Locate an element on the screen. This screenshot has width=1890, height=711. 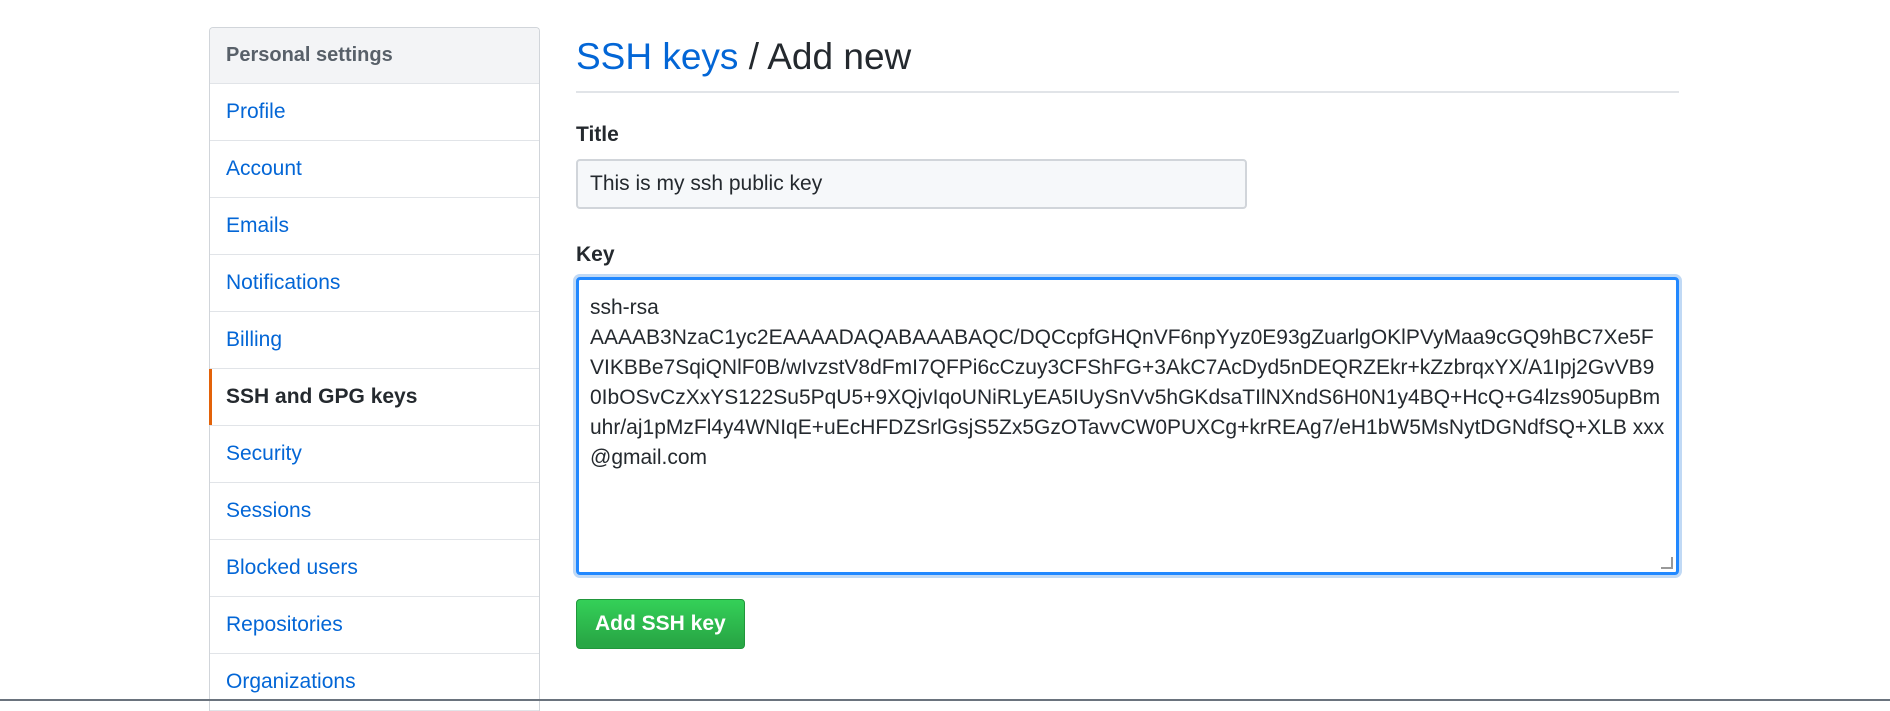
resize-handle-icon is located at coordinates (1667, 563).